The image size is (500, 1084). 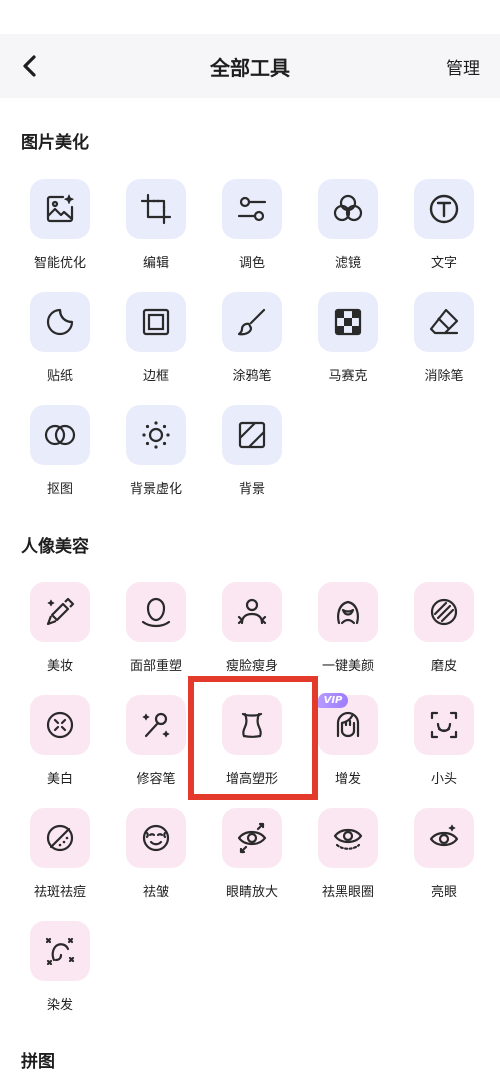 I want to click on tool-frame: 边框, so click(x=156, y=342).